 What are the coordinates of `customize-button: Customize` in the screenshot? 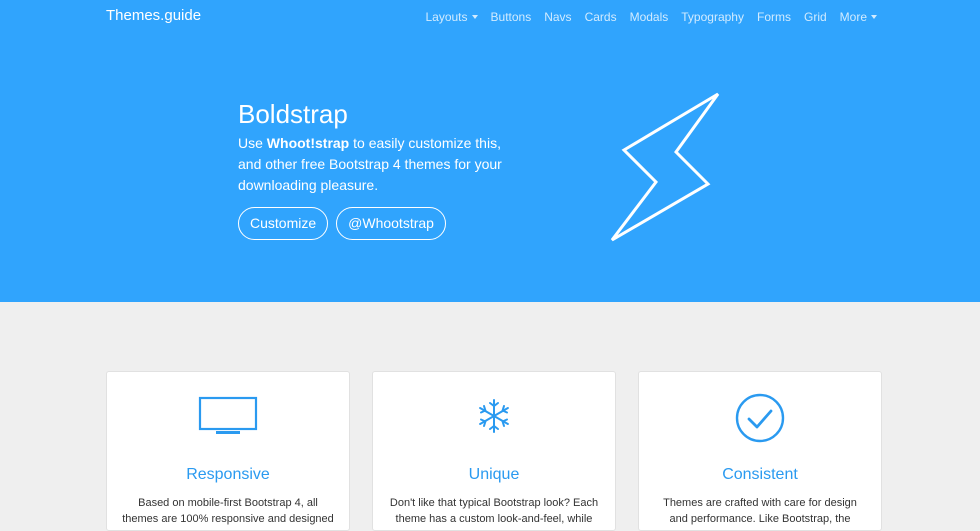 It's located at (283, 223).